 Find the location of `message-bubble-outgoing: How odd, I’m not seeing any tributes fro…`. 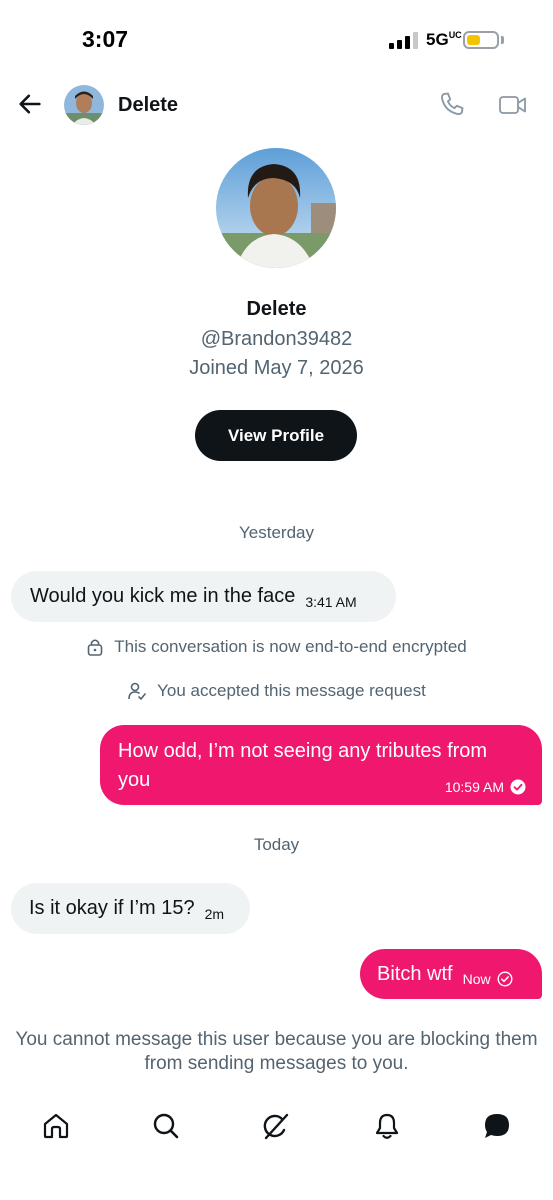

message-bubble-outgoing: How odd, I’m not seeing any tributes fro… is located at coordinates (321, 765).